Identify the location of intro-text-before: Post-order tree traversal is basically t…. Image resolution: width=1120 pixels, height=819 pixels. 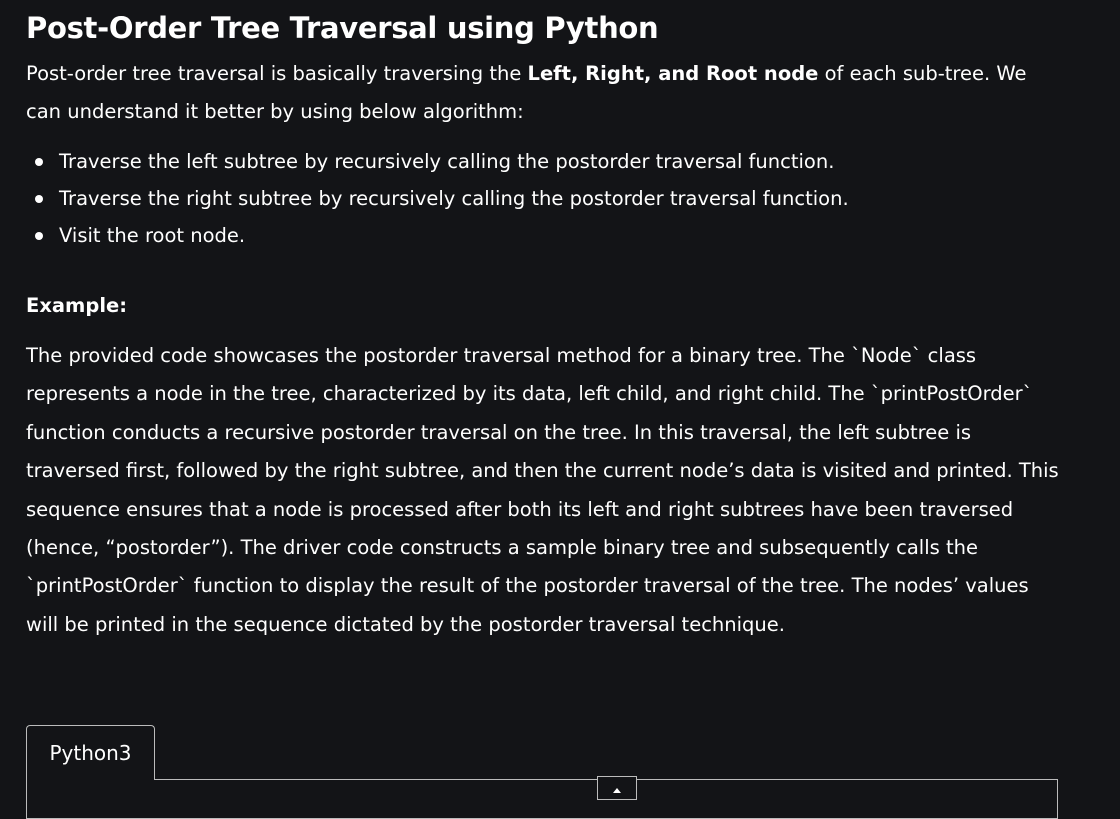
(277, 73).